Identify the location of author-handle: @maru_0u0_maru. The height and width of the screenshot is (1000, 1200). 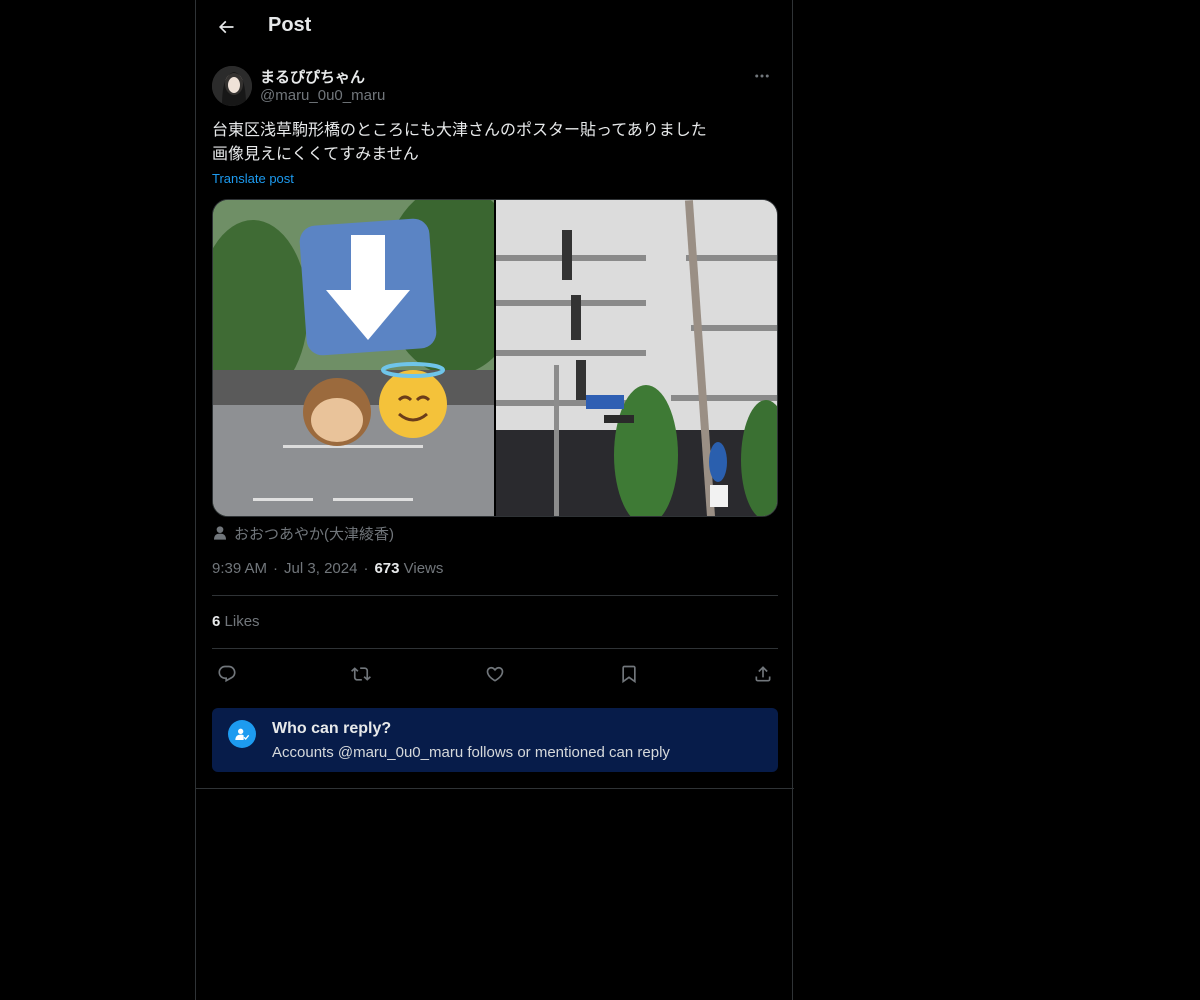
(322, 95).